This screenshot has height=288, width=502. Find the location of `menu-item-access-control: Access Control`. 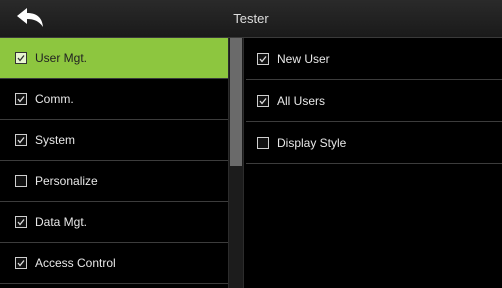

menu-item-access-control: Access Control is located at coordinates (114, 263).